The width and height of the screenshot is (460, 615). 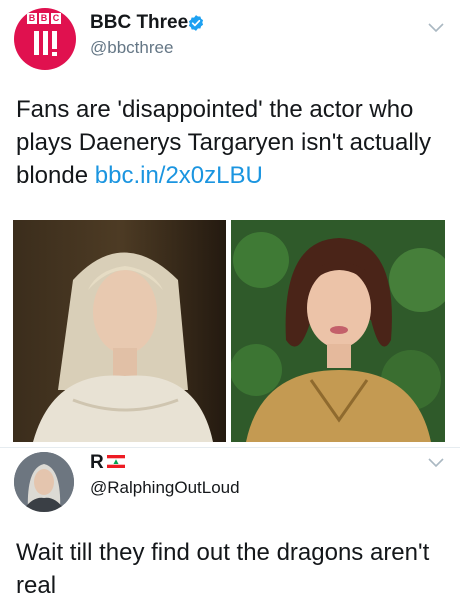 I want to click on bbc-logo-blocks: B B C, so click(x=44, y=18).